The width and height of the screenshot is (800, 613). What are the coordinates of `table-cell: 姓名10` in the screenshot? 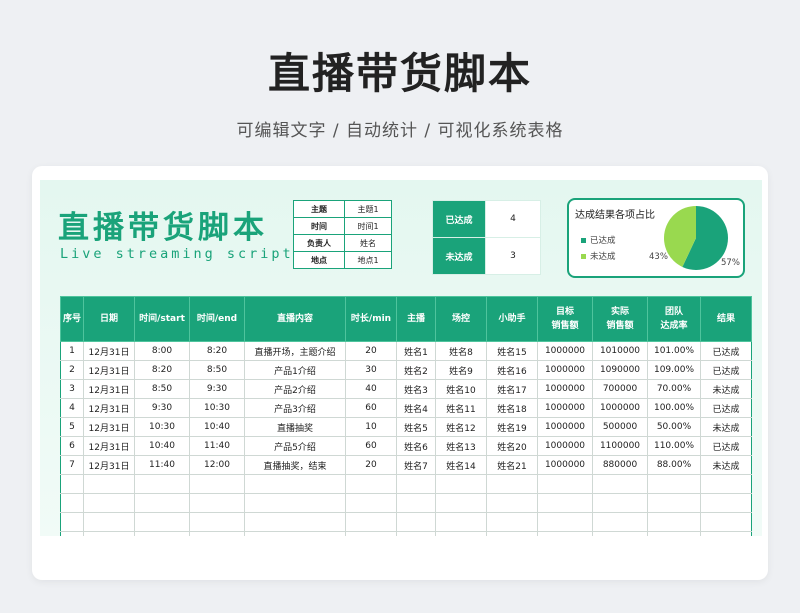 It's located at (461, 389).